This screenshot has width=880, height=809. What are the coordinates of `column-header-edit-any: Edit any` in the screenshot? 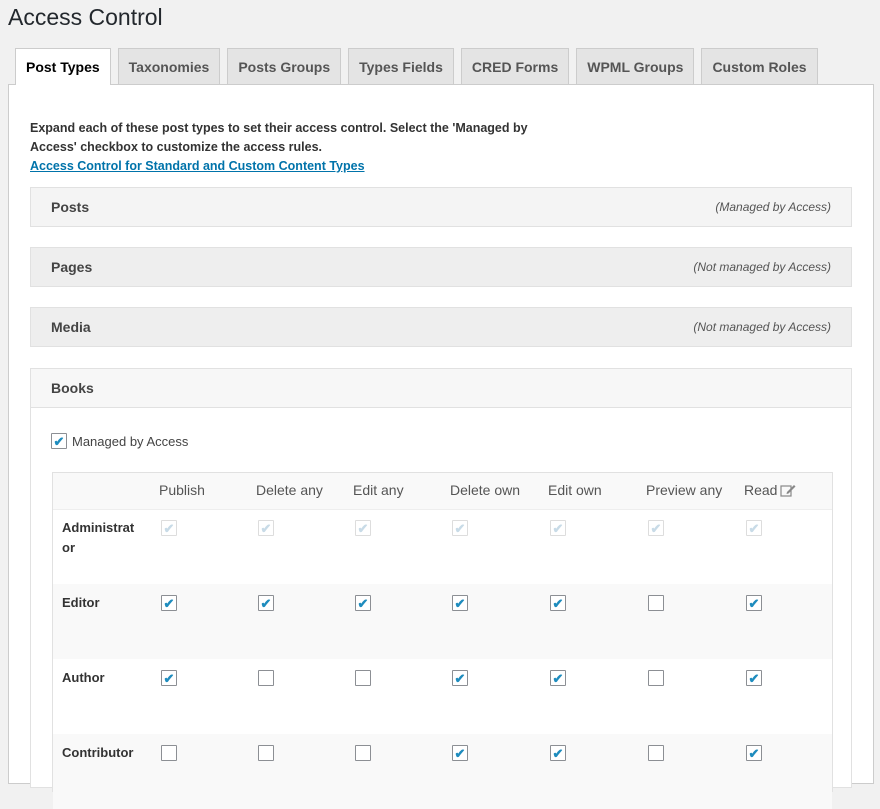 It's located at (378, 490).